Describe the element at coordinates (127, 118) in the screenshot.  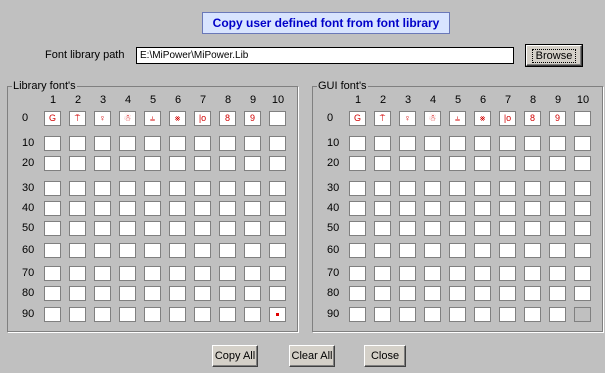
I see `library-font-cell: ☃` at that location.